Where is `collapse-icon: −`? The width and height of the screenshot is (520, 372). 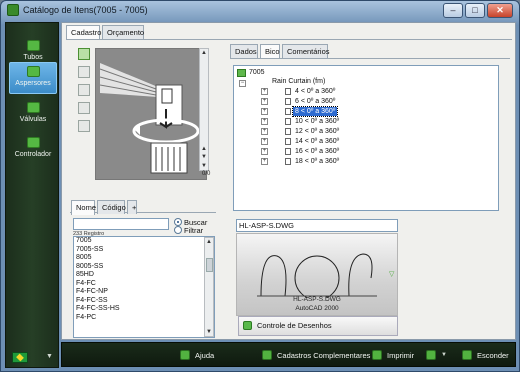
collapse-icon: − is located at coordinates (242, 83).